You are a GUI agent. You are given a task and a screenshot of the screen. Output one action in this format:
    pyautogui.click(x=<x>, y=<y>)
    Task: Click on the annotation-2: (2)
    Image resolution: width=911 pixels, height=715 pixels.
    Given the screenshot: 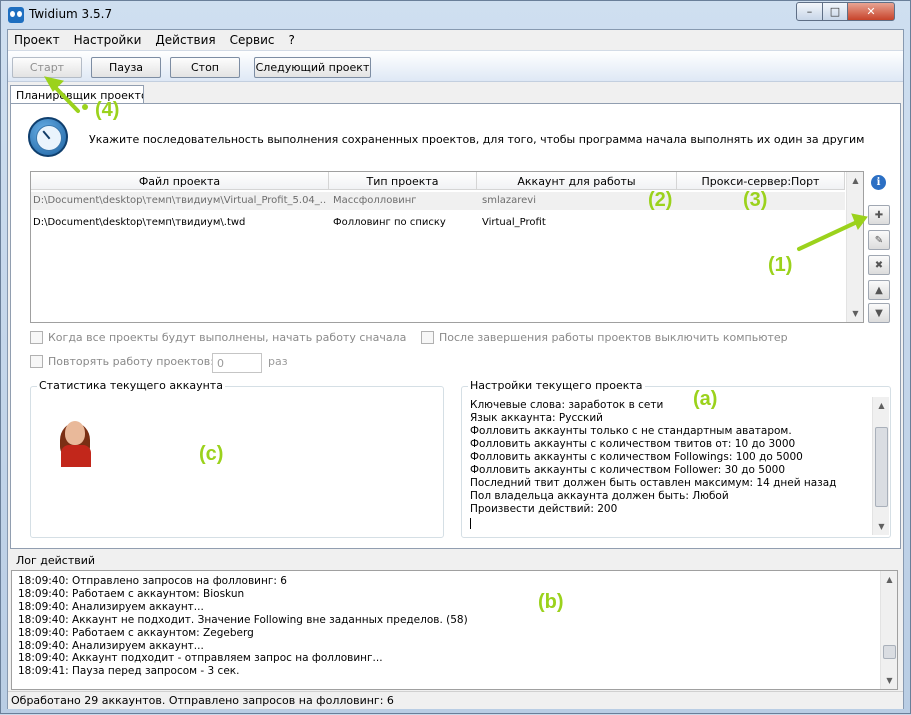 What is the action you would take?
    pyautogui.click(x=660, y=200)
    